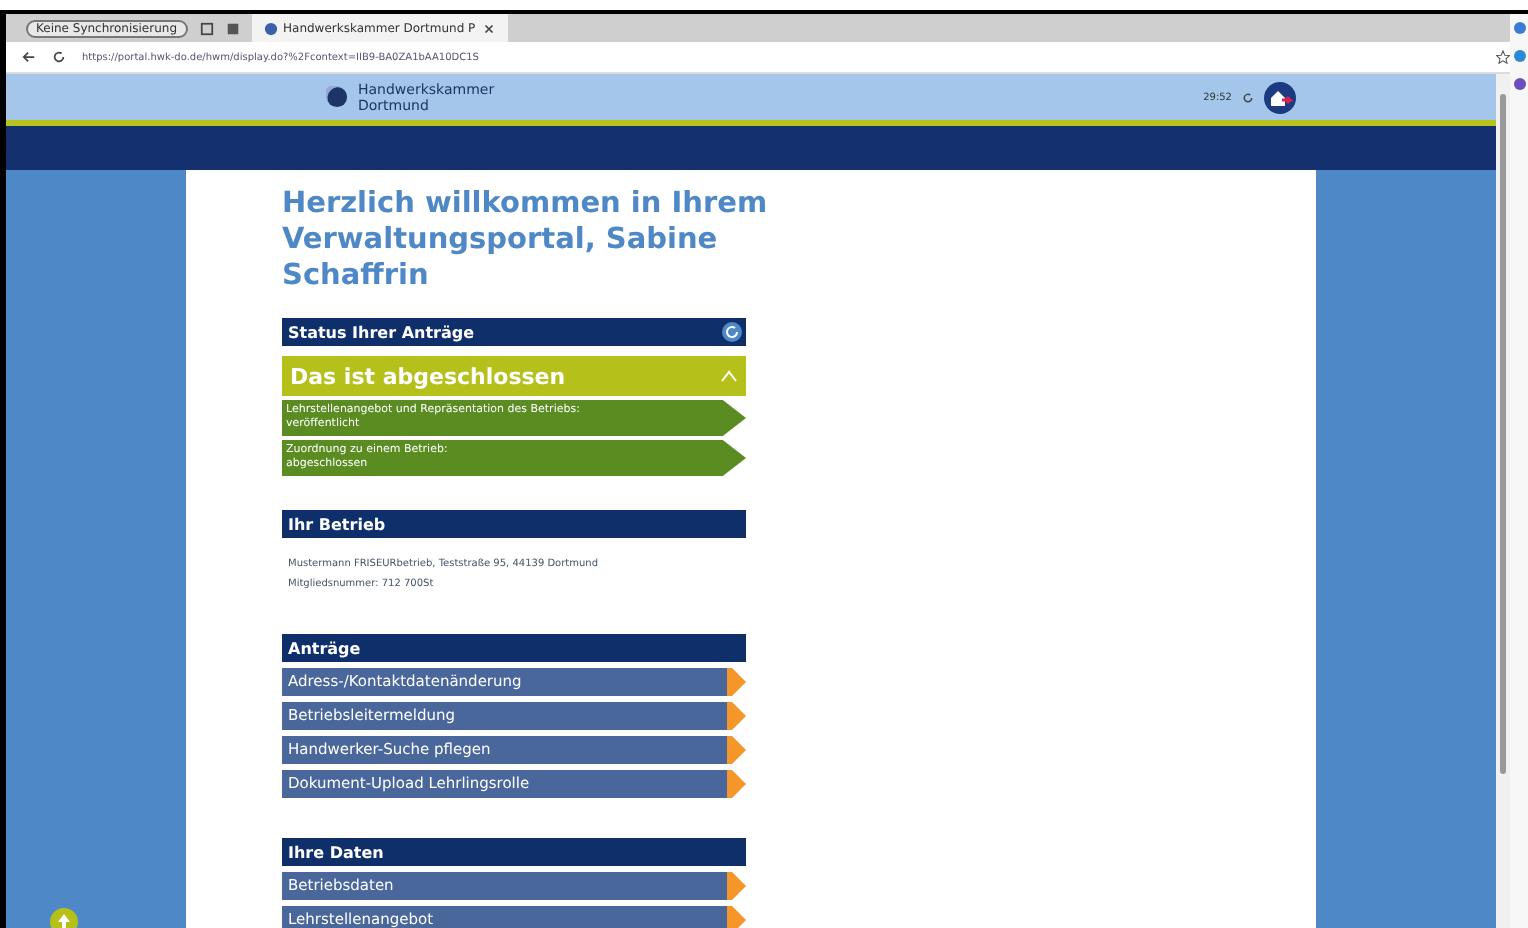 The height and width of the screenshot is (928, 1528). Describe the element at coordinates (324, 648) in the screenshot. I see `section-title: Anträge` at that location.